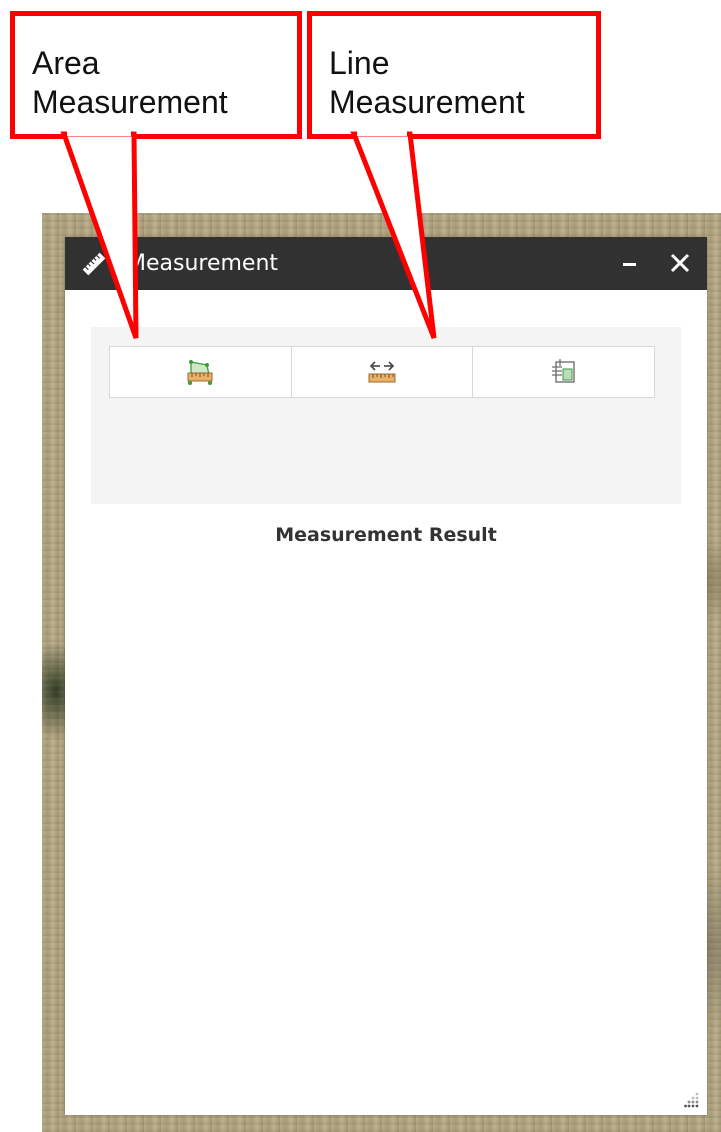  Describe the element at coordinates (386, 263) in the screenshot. I see `widget-titlebar: Measurement` at that location.